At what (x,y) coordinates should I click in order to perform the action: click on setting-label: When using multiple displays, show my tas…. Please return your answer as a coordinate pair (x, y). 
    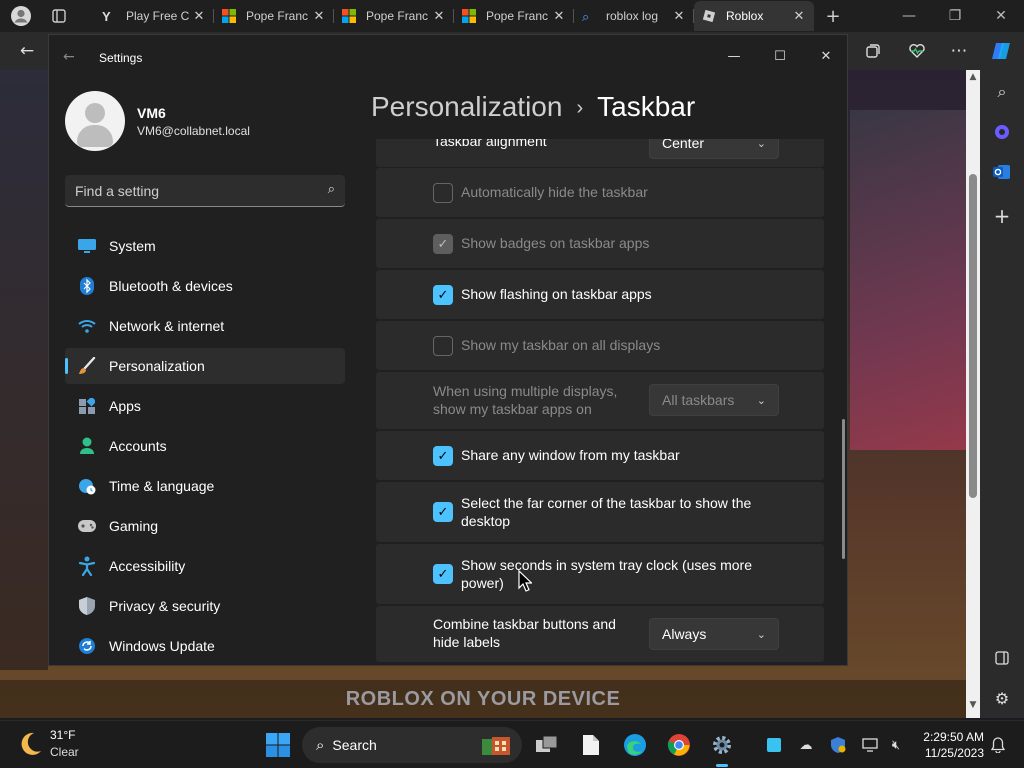
    Looking at the image, I should click on (525, 400).